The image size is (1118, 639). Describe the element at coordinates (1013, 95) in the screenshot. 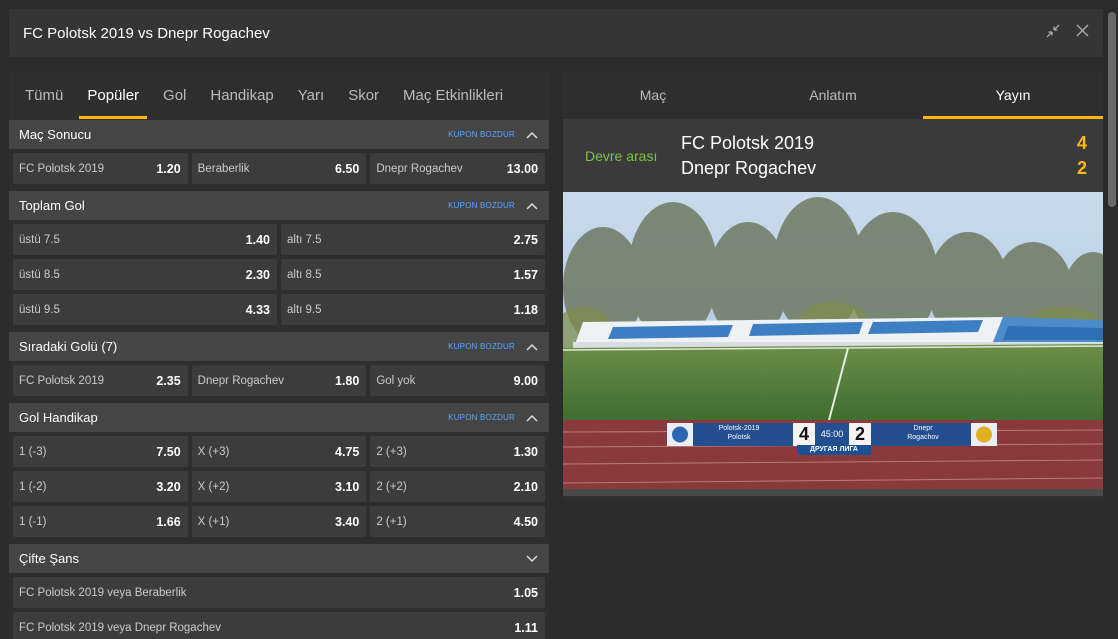

I see `tab-yayin: Yayın` at that location.